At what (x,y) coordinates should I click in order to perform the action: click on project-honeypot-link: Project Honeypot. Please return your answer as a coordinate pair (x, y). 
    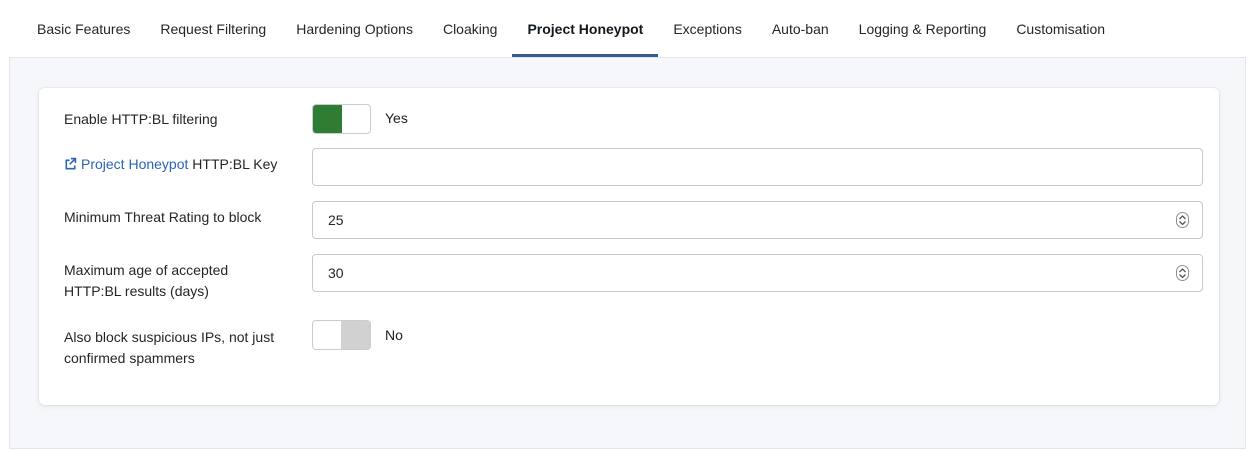
    Looking at the image, I should click on (126, 164).